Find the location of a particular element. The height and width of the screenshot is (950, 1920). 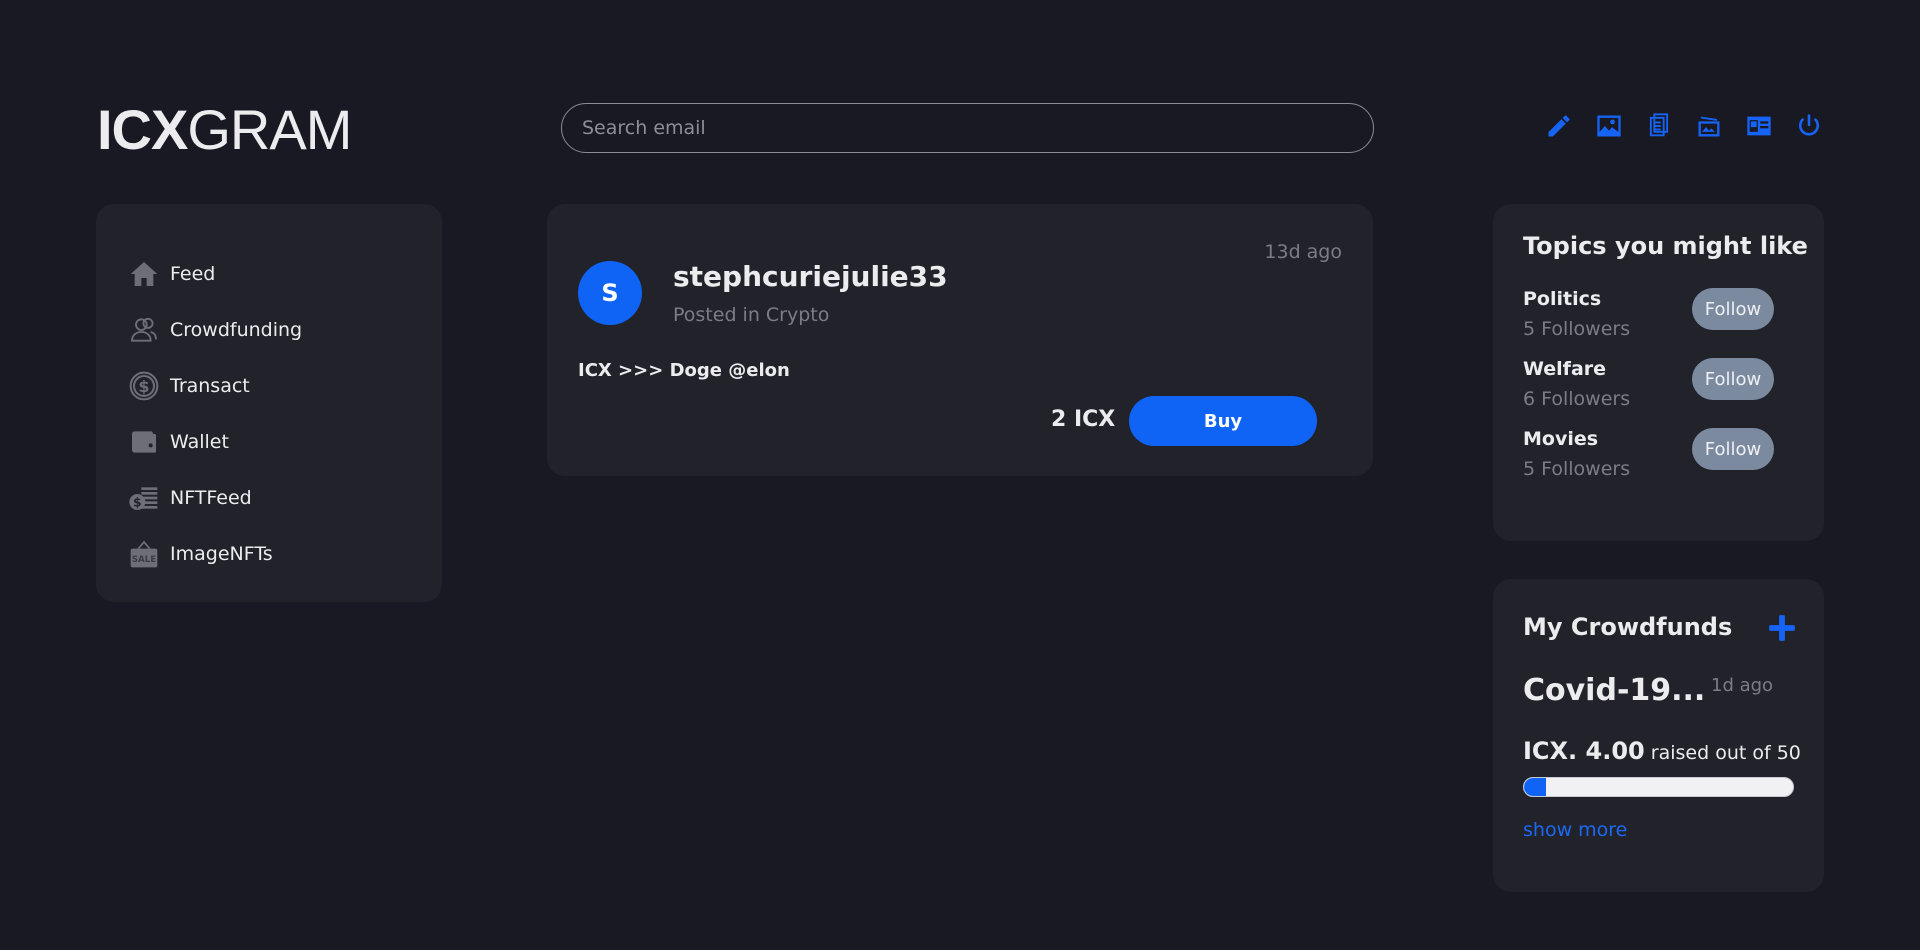

post-timestamp: 13d ago is located at coordinates (1303, 252).